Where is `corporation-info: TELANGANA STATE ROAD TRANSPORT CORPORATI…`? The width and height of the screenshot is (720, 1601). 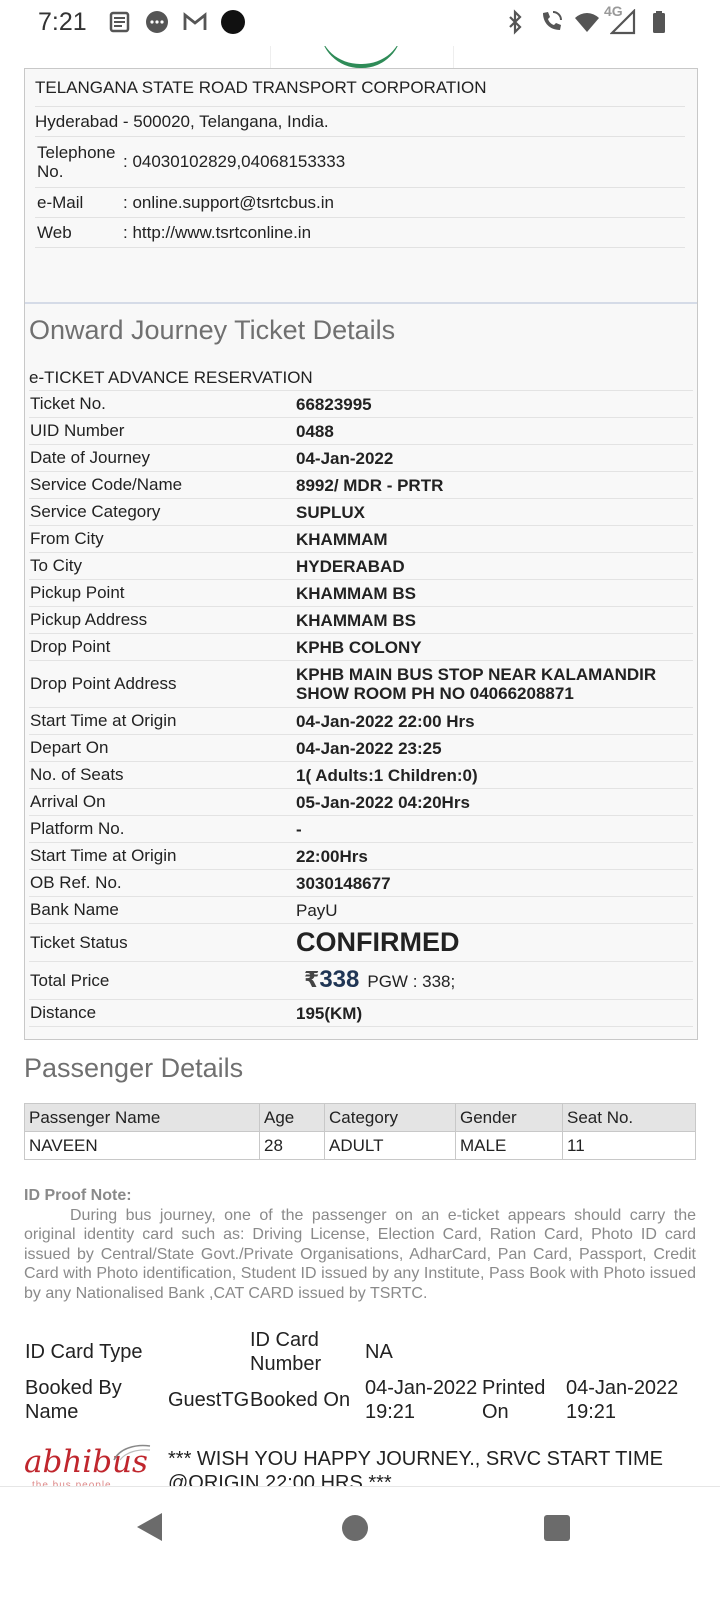
corporation-info: TELANGANA STATE ROAD TRANSPORT CORPORATI… is located at coordinates (360, 158).